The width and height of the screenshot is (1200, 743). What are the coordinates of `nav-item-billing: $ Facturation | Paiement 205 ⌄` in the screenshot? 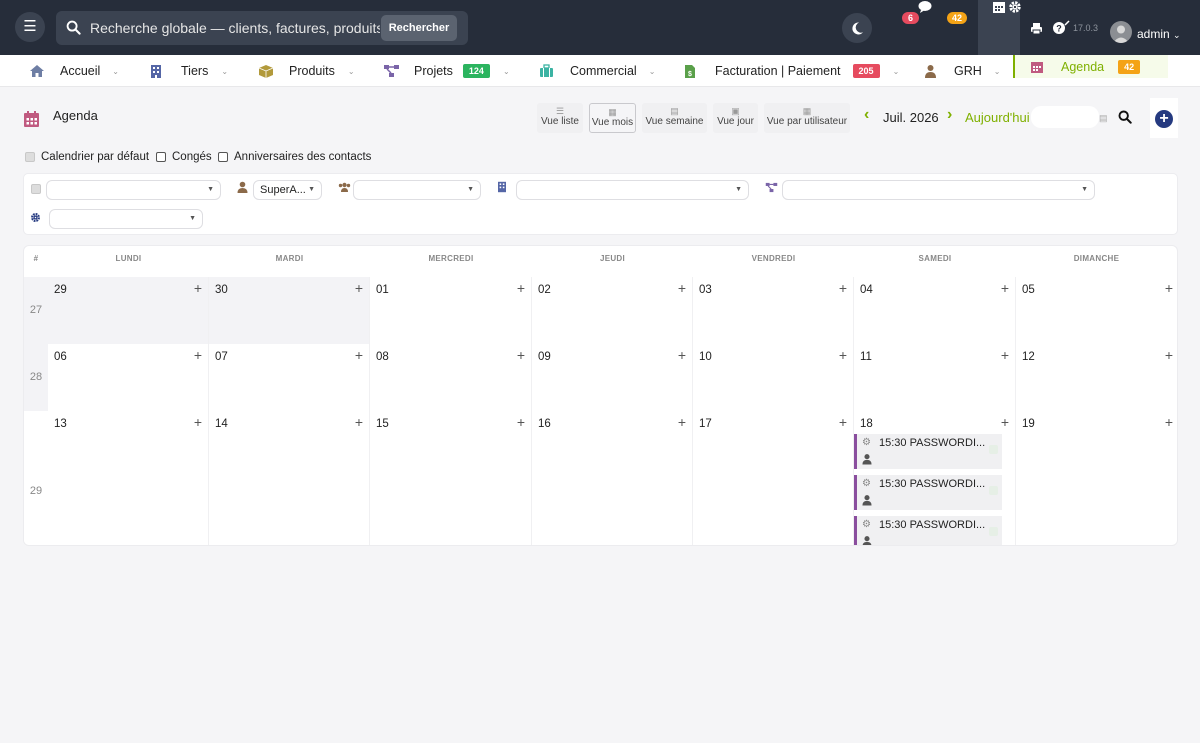 It's located at (791, 71).